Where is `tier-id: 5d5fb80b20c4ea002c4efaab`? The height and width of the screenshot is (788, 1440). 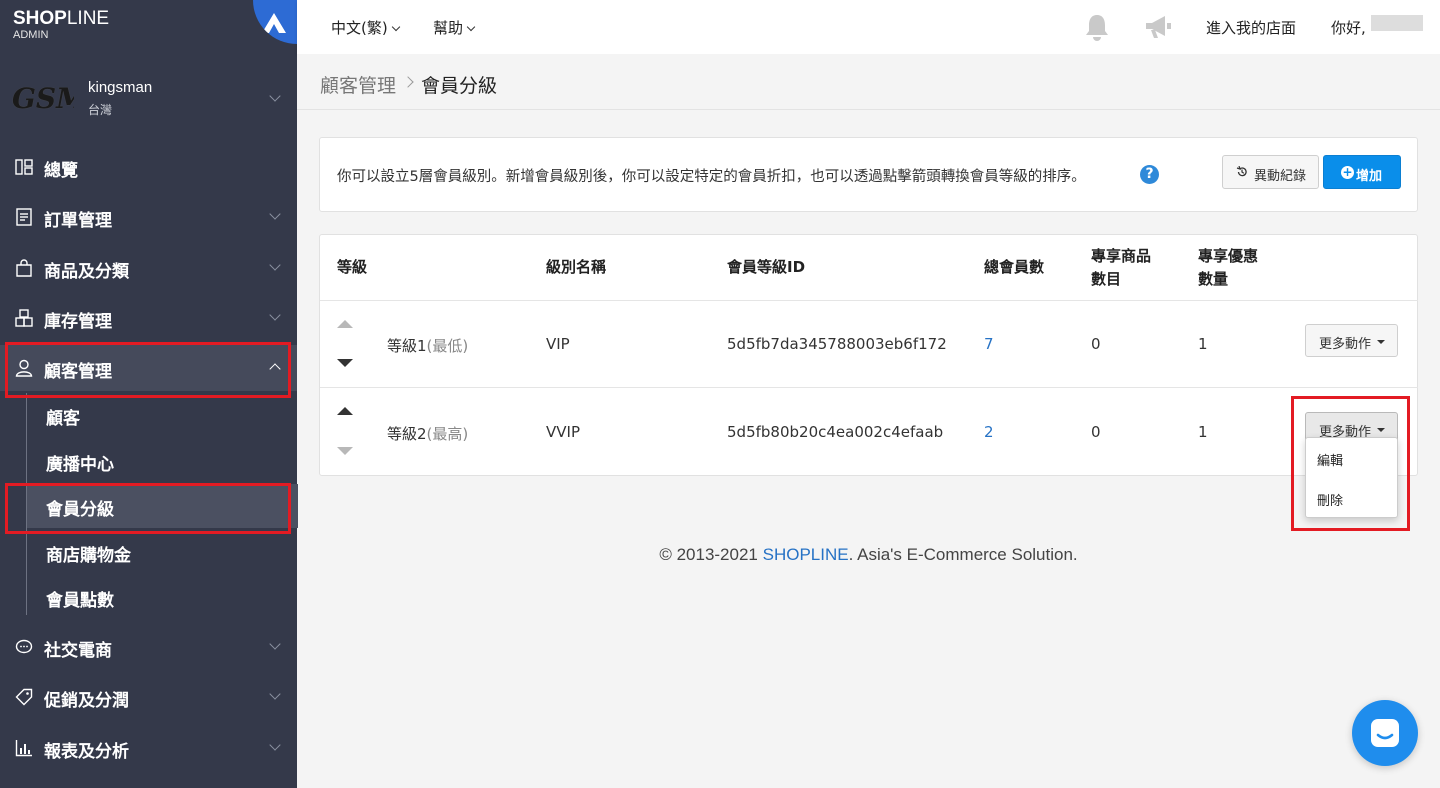
tier-id: 5d5fb80b20c4ea002c4efaab is located at coordinates (835, 432).